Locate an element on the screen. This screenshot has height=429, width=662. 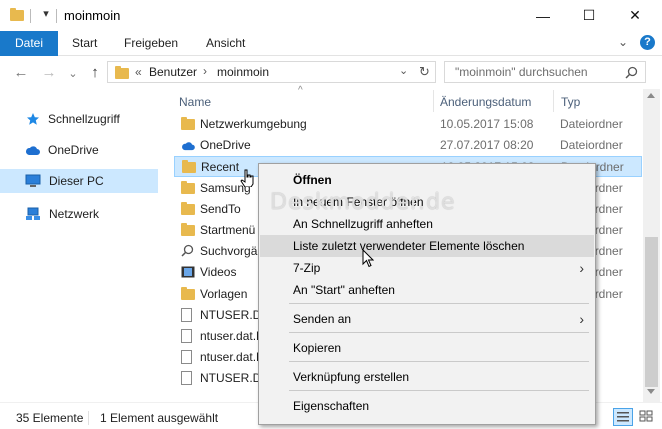
menu-item-verknüpfung-erstellen: Verknüpfung erstellen is located at coordinates (427, 377).